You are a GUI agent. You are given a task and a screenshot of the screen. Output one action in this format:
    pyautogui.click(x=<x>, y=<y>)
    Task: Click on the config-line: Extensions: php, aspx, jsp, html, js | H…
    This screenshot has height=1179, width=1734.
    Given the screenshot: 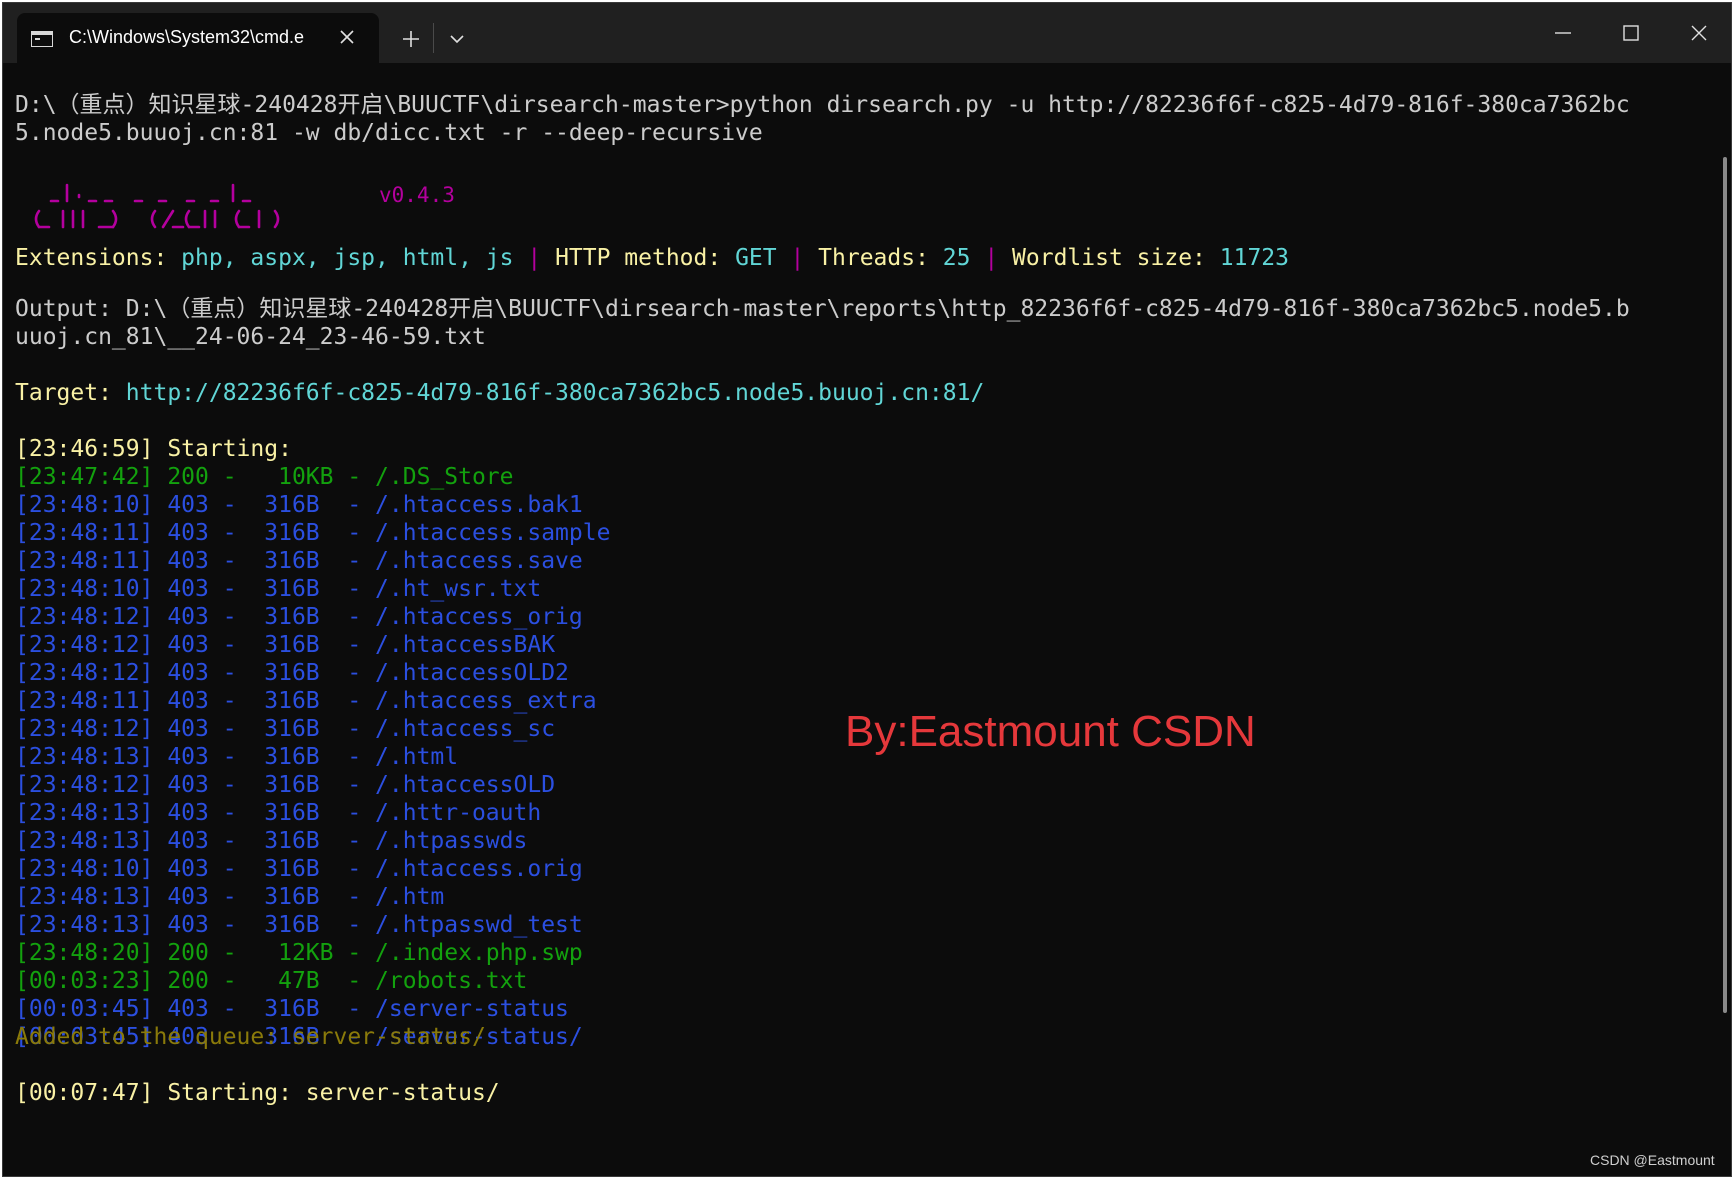 What is the action you would take?
    pyautogui.click(x=652, y=258)
    